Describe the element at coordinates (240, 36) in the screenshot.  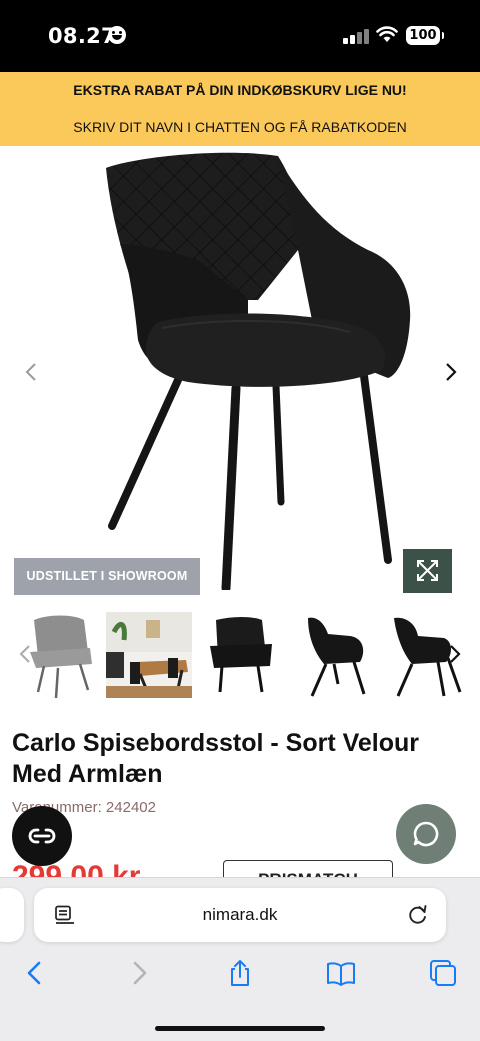
I see `status-bar: 08.27 100` at that location.